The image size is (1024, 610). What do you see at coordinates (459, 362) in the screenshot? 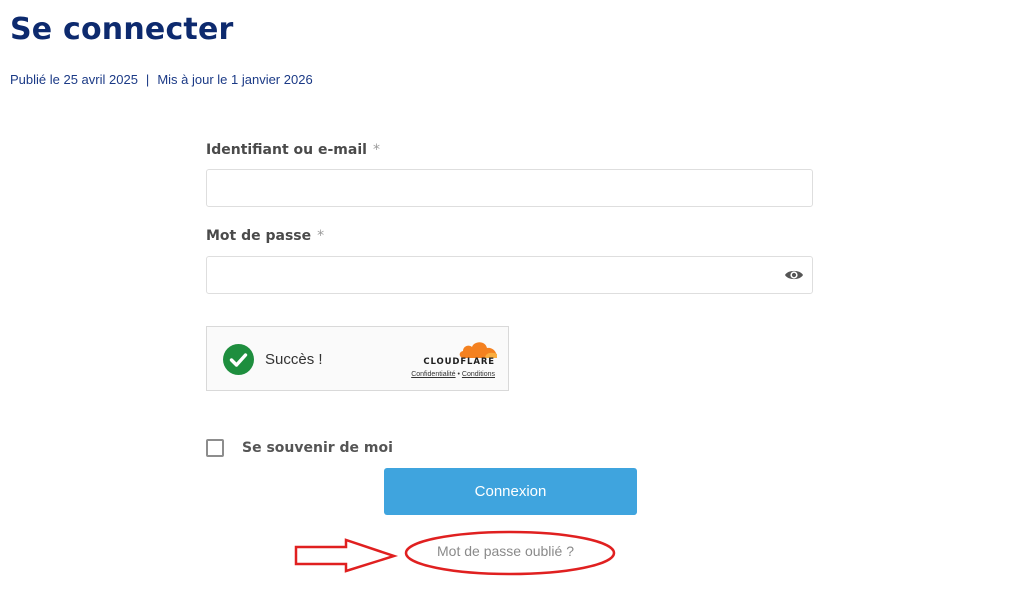
I see `captcha-brand: CLOUDFLARE` at bounding box center [459, 362].